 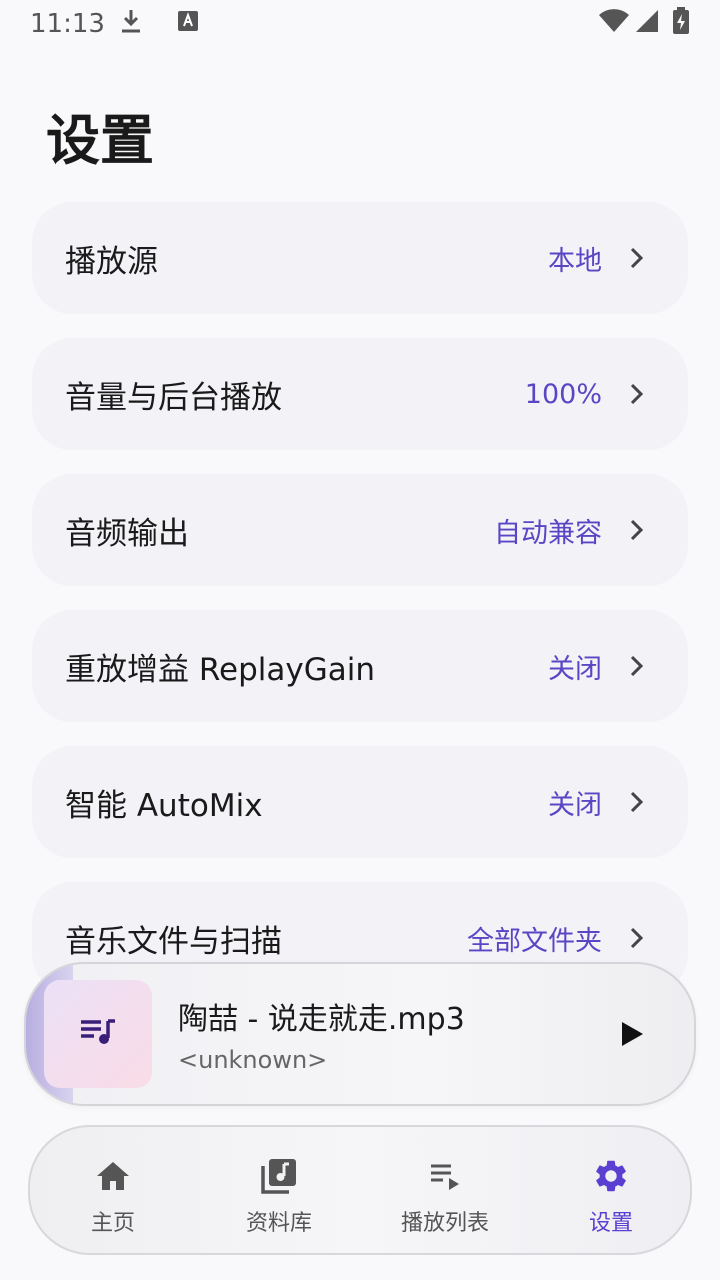 I want to click on track-info: 陶喆 - 说走就走.mp3 <unknown>, so click(x=321, y=1034).